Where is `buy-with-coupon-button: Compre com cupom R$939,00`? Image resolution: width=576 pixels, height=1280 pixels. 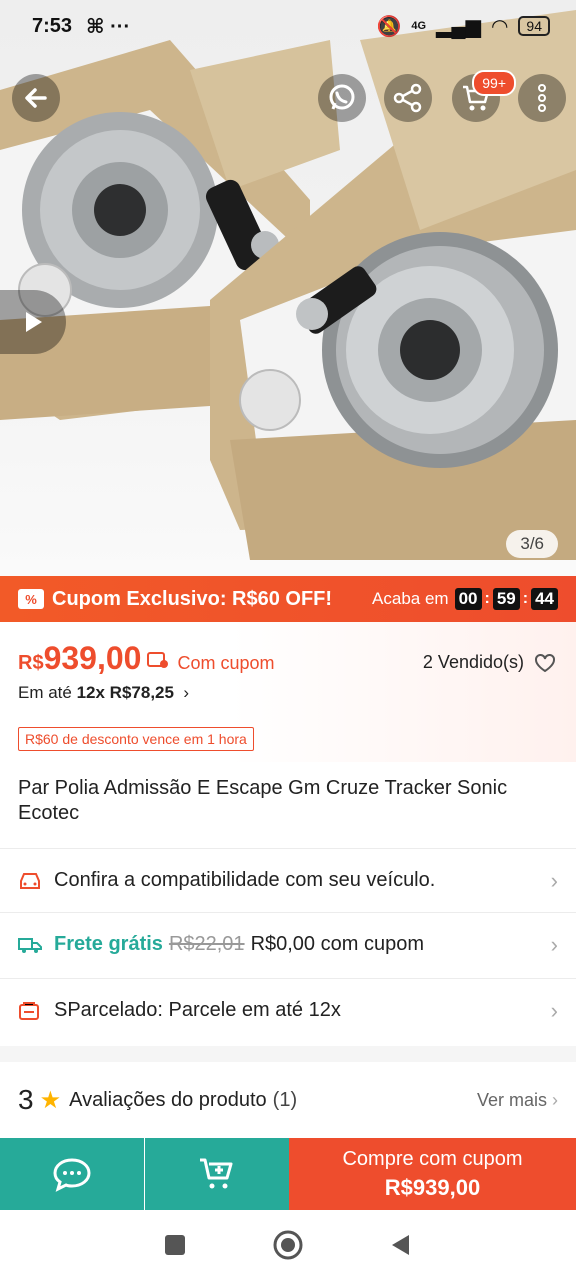
buy-with-coupon-button: Compre com cupom R$939,00 is located at coordinates (432, 1174).